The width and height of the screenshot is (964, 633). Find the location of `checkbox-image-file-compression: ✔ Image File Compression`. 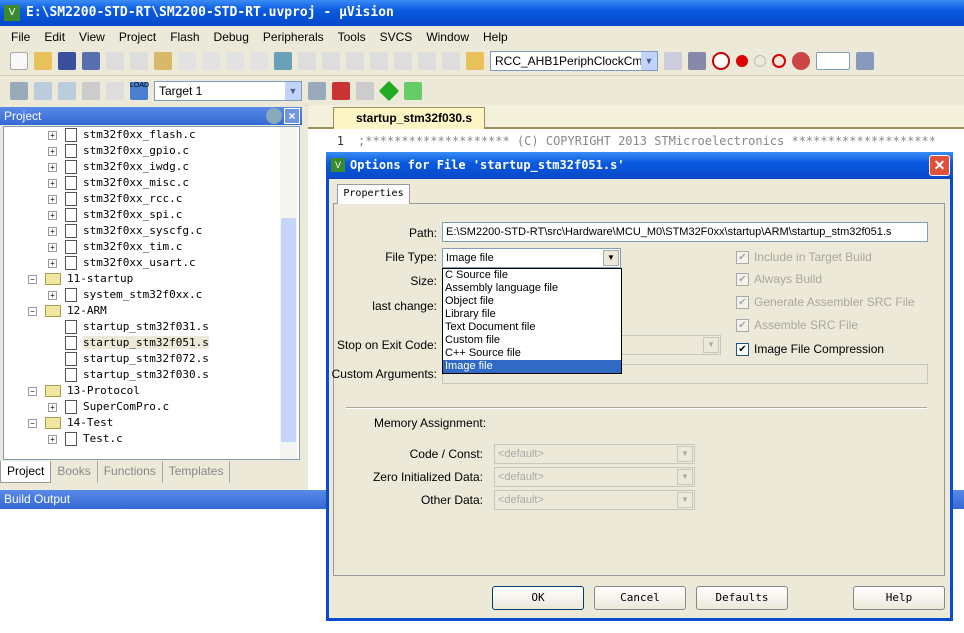

checkbox-image-file-compression: ✔ Image File Compression is located at coordinates (810, 349).